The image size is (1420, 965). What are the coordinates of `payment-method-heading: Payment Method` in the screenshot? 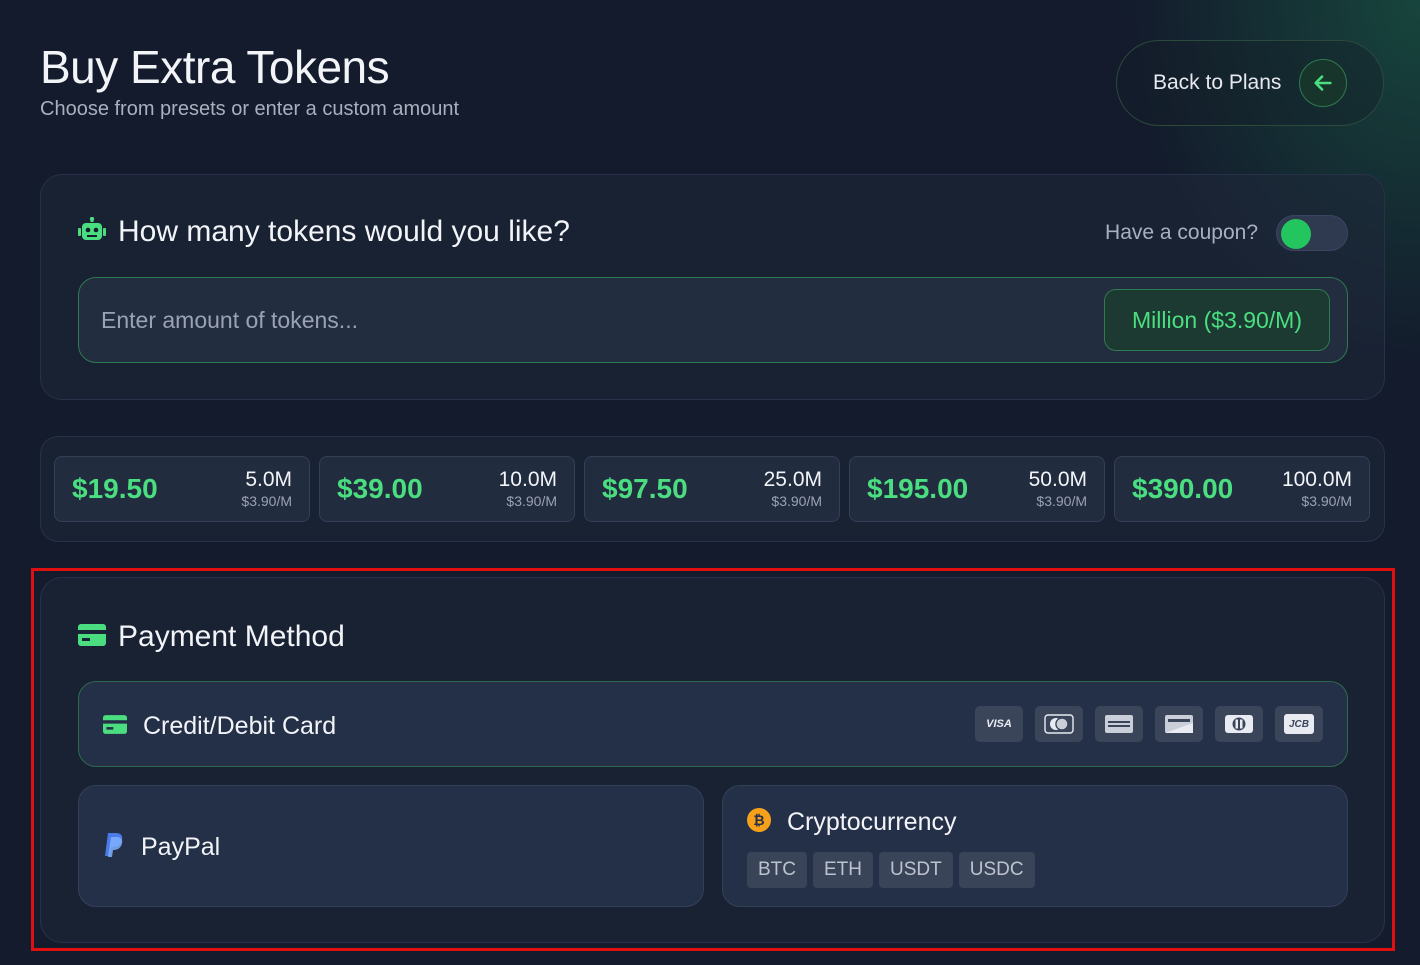 It's located at (211, 637).